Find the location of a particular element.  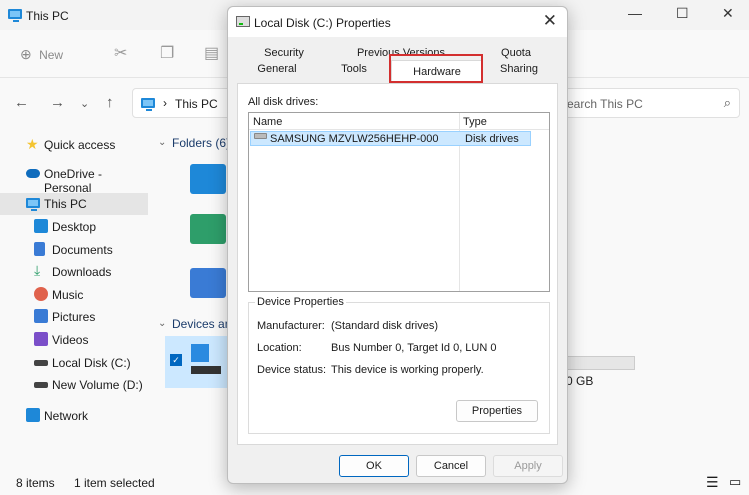

drive-type: Disk drives is located at coordinates (492, 139).